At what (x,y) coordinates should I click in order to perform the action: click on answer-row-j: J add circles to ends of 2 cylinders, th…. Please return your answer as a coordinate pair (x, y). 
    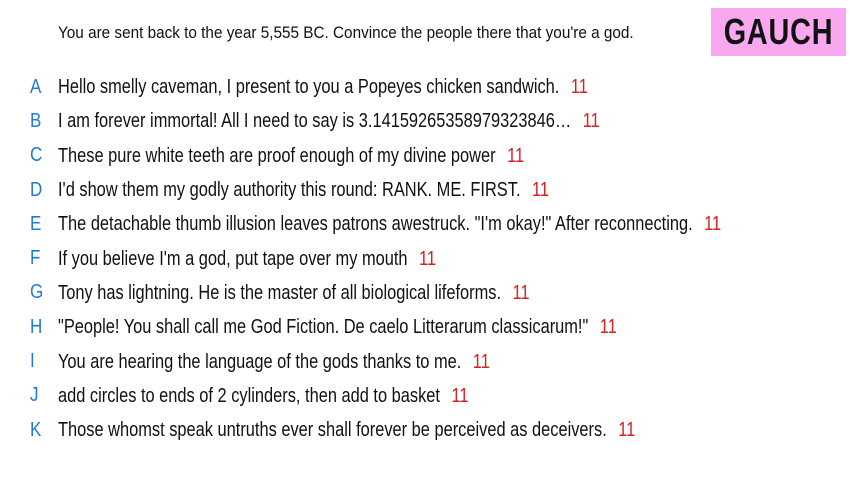
    Looking at the image, I should click on (426, 396).